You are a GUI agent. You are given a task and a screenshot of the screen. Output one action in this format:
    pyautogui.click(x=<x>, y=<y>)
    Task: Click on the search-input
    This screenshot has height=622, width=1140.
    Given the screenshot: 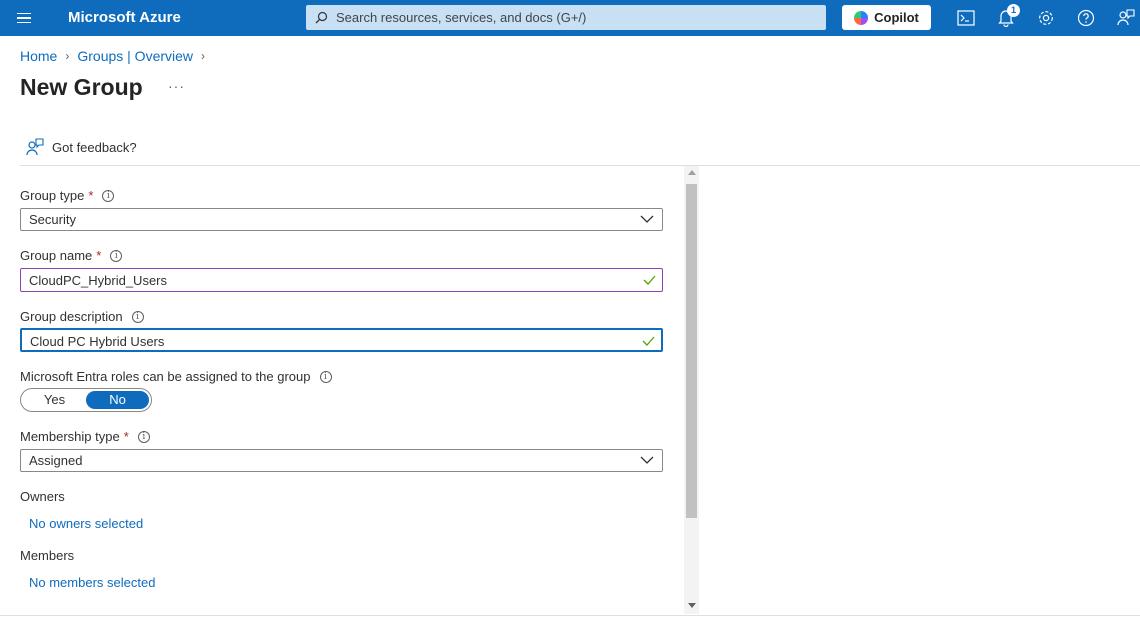 What is the action you would take?
    pyautogui.click(x=576, y=17)
    